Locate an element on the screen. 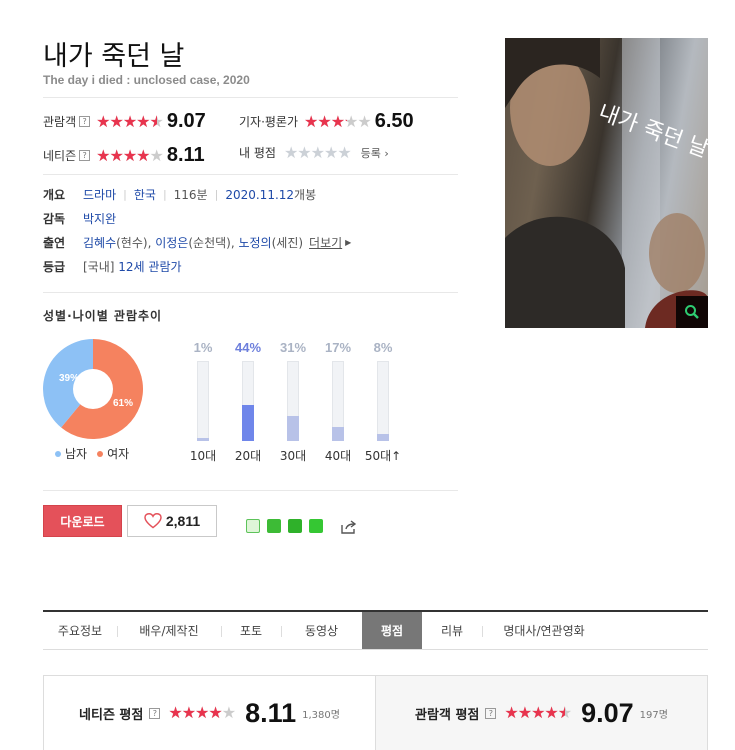 Image resolution: width=735 pixels, height=750 pixels. female-pct-label: 61% is located at coordinates (123, 403).